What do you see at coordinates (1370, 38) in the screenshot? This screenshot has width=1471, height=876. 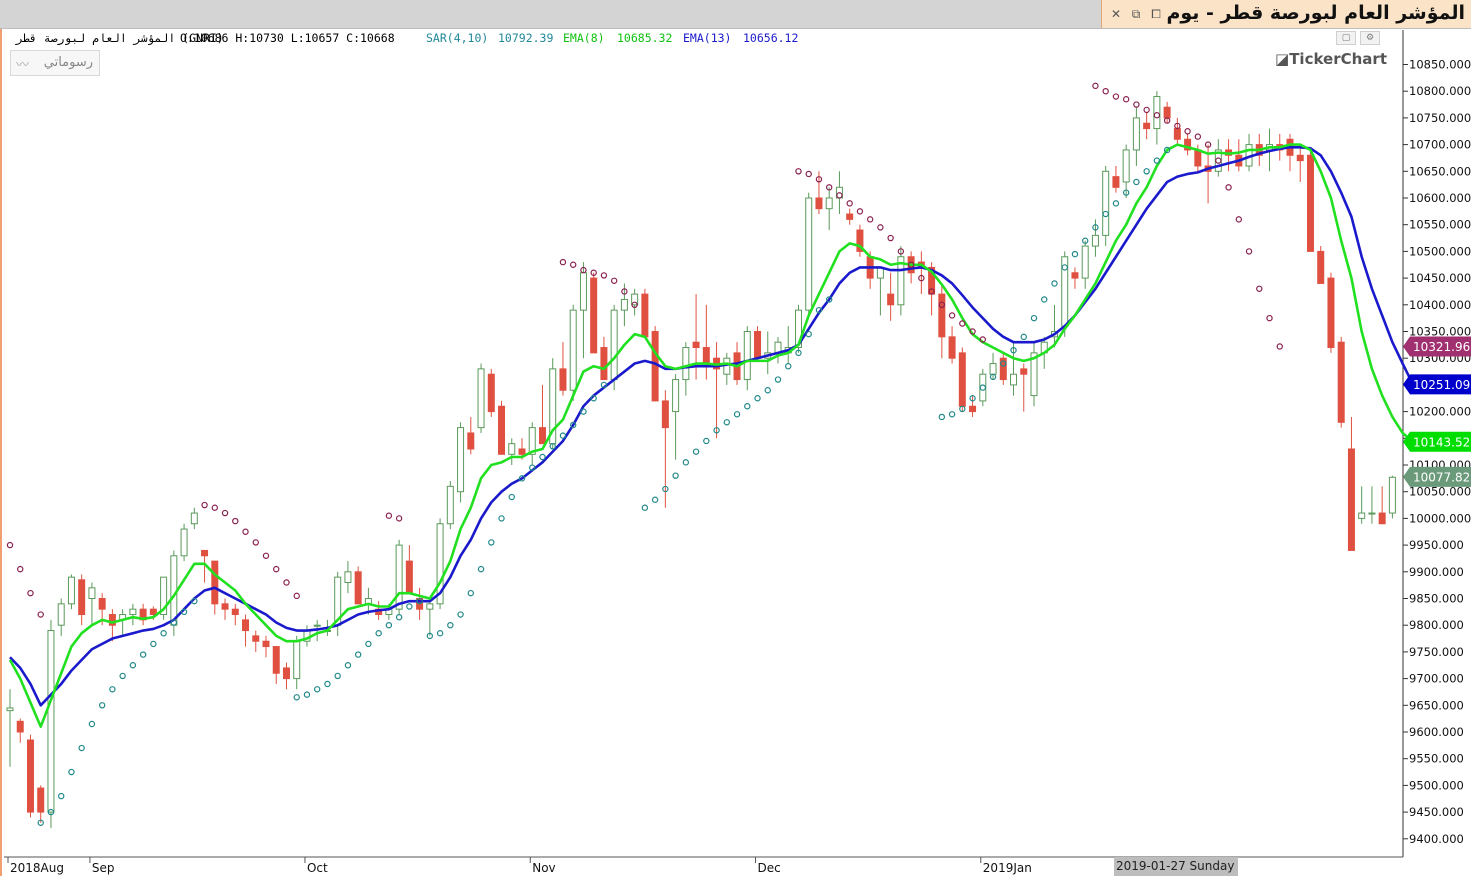 I see `panel-settings-icon: ⚙` at bounding box center [1370, 38].